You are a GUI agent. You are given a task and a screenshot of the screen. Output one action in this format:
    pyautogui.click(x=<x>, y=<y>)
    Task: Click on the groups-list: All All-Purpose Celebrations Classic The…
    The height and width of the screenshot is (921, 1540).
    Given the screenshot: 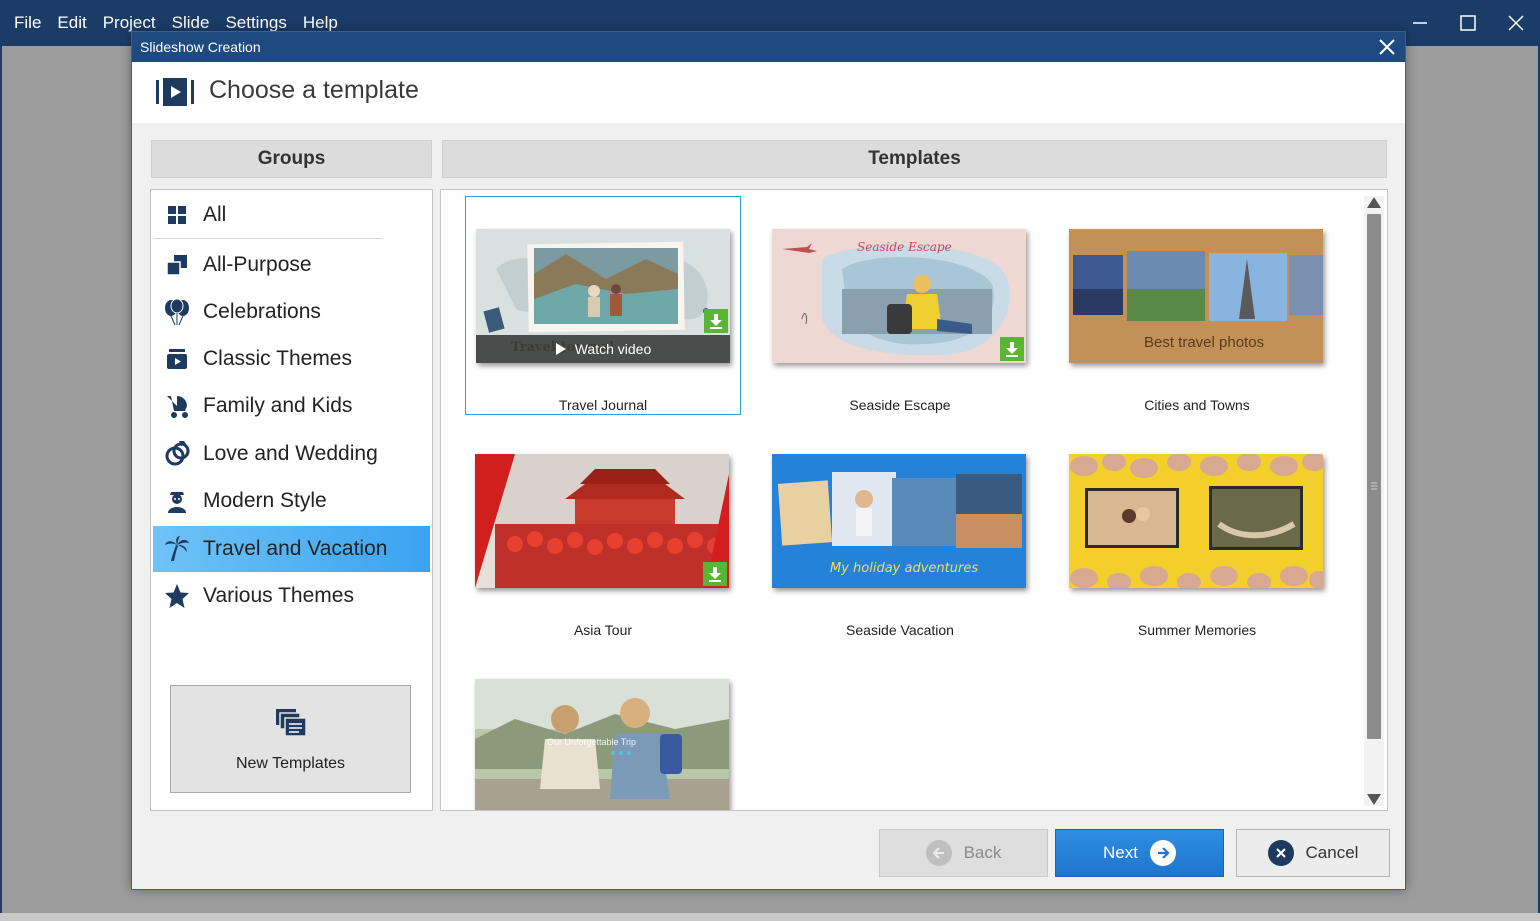 What is the action you would take?
    pyautogui.click(x=291, y=500)
    